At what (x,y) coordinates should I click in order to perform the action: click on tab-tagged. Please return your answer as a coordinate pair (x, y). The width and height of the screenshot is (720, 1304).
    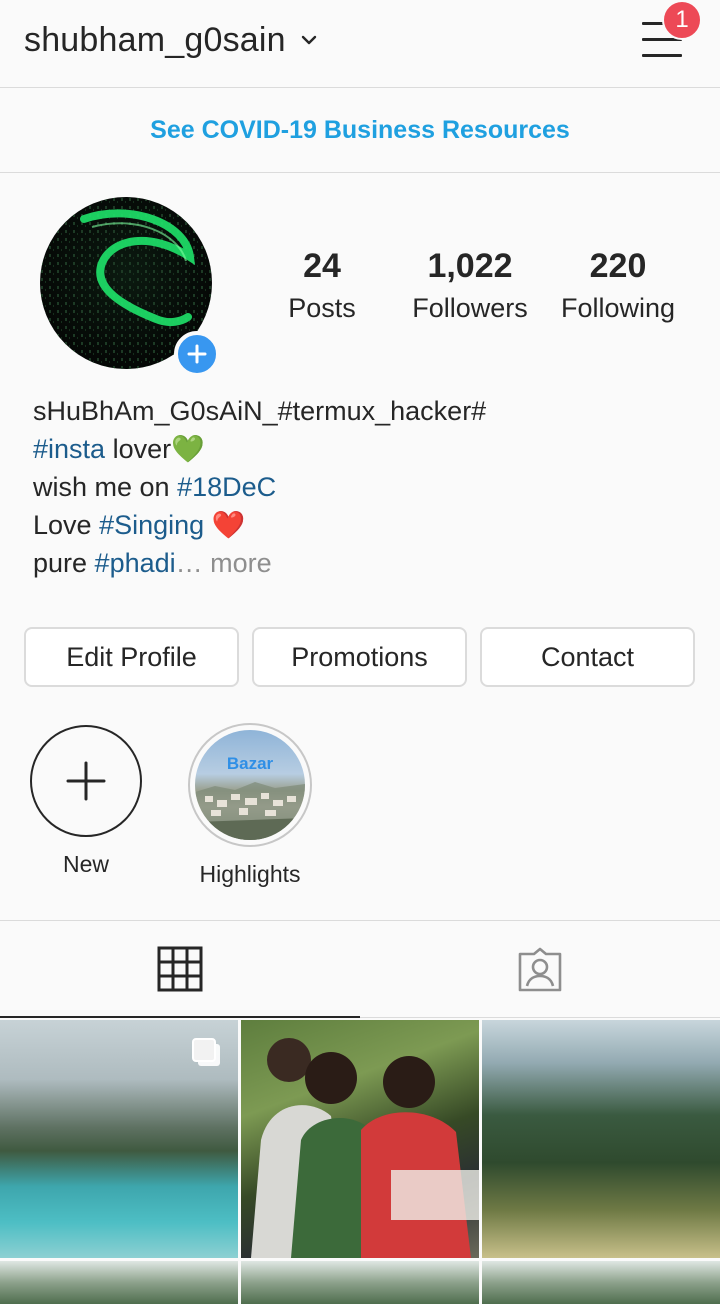
    Looking at the image, I should click on (540, 969).